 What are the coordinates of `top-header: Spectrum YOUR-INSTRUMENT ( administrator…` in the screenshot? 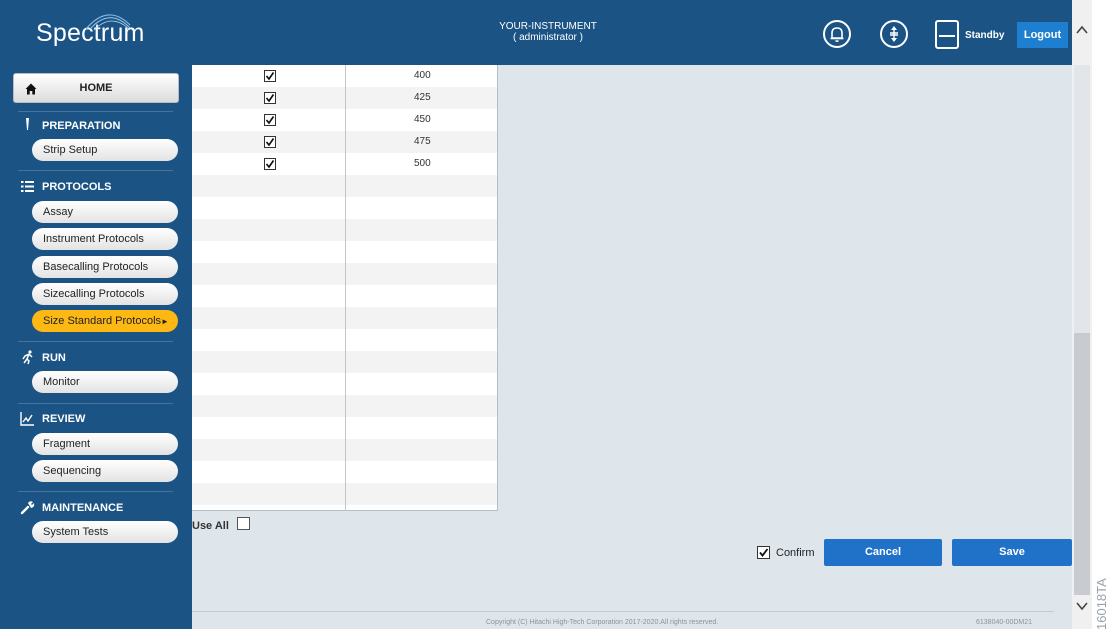 It's located at (536, 32).